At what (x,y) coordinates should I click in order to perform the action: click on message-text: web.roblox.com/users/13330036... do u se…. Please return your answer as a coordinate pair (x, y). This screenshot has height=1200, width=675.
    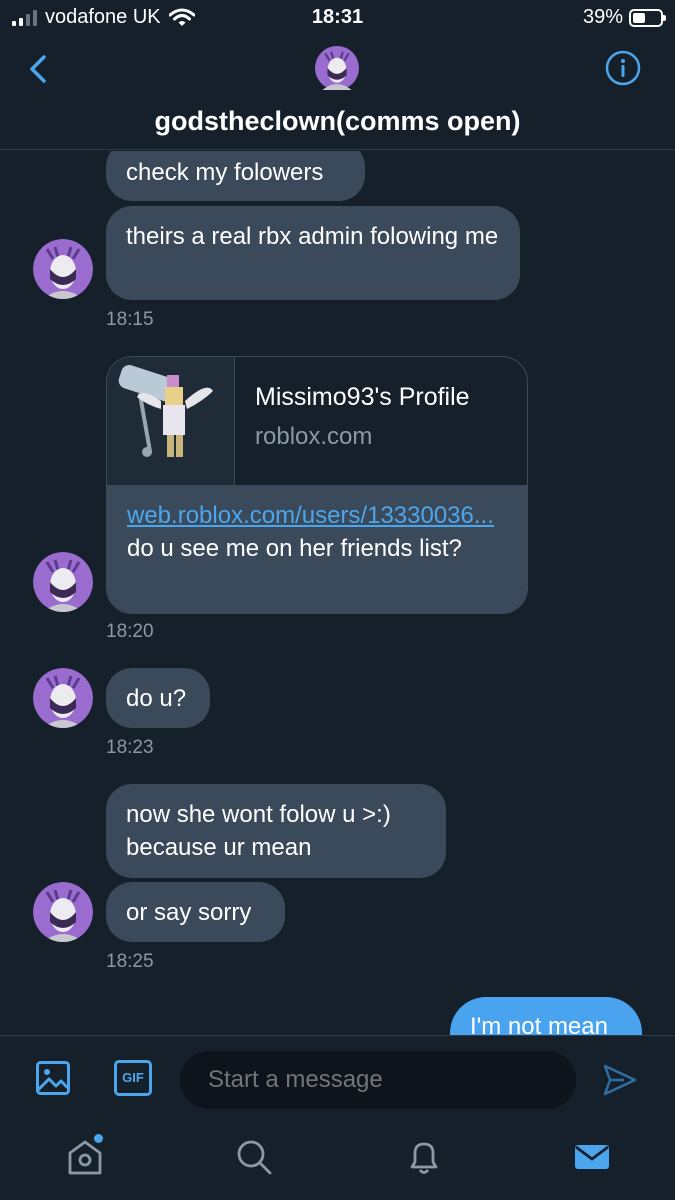
    Looking at the image, I should click on (317, 549).